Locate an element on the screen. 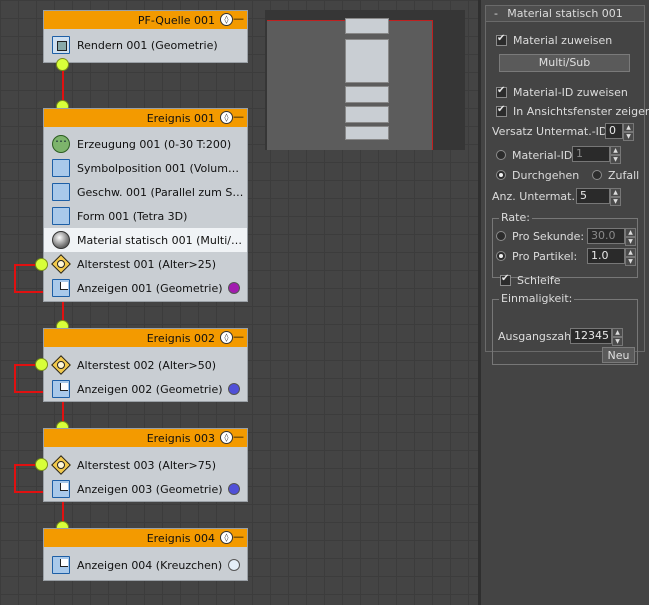  node-header: PF-Quelle 001 ◊ — is located at coordinates (145, 20).